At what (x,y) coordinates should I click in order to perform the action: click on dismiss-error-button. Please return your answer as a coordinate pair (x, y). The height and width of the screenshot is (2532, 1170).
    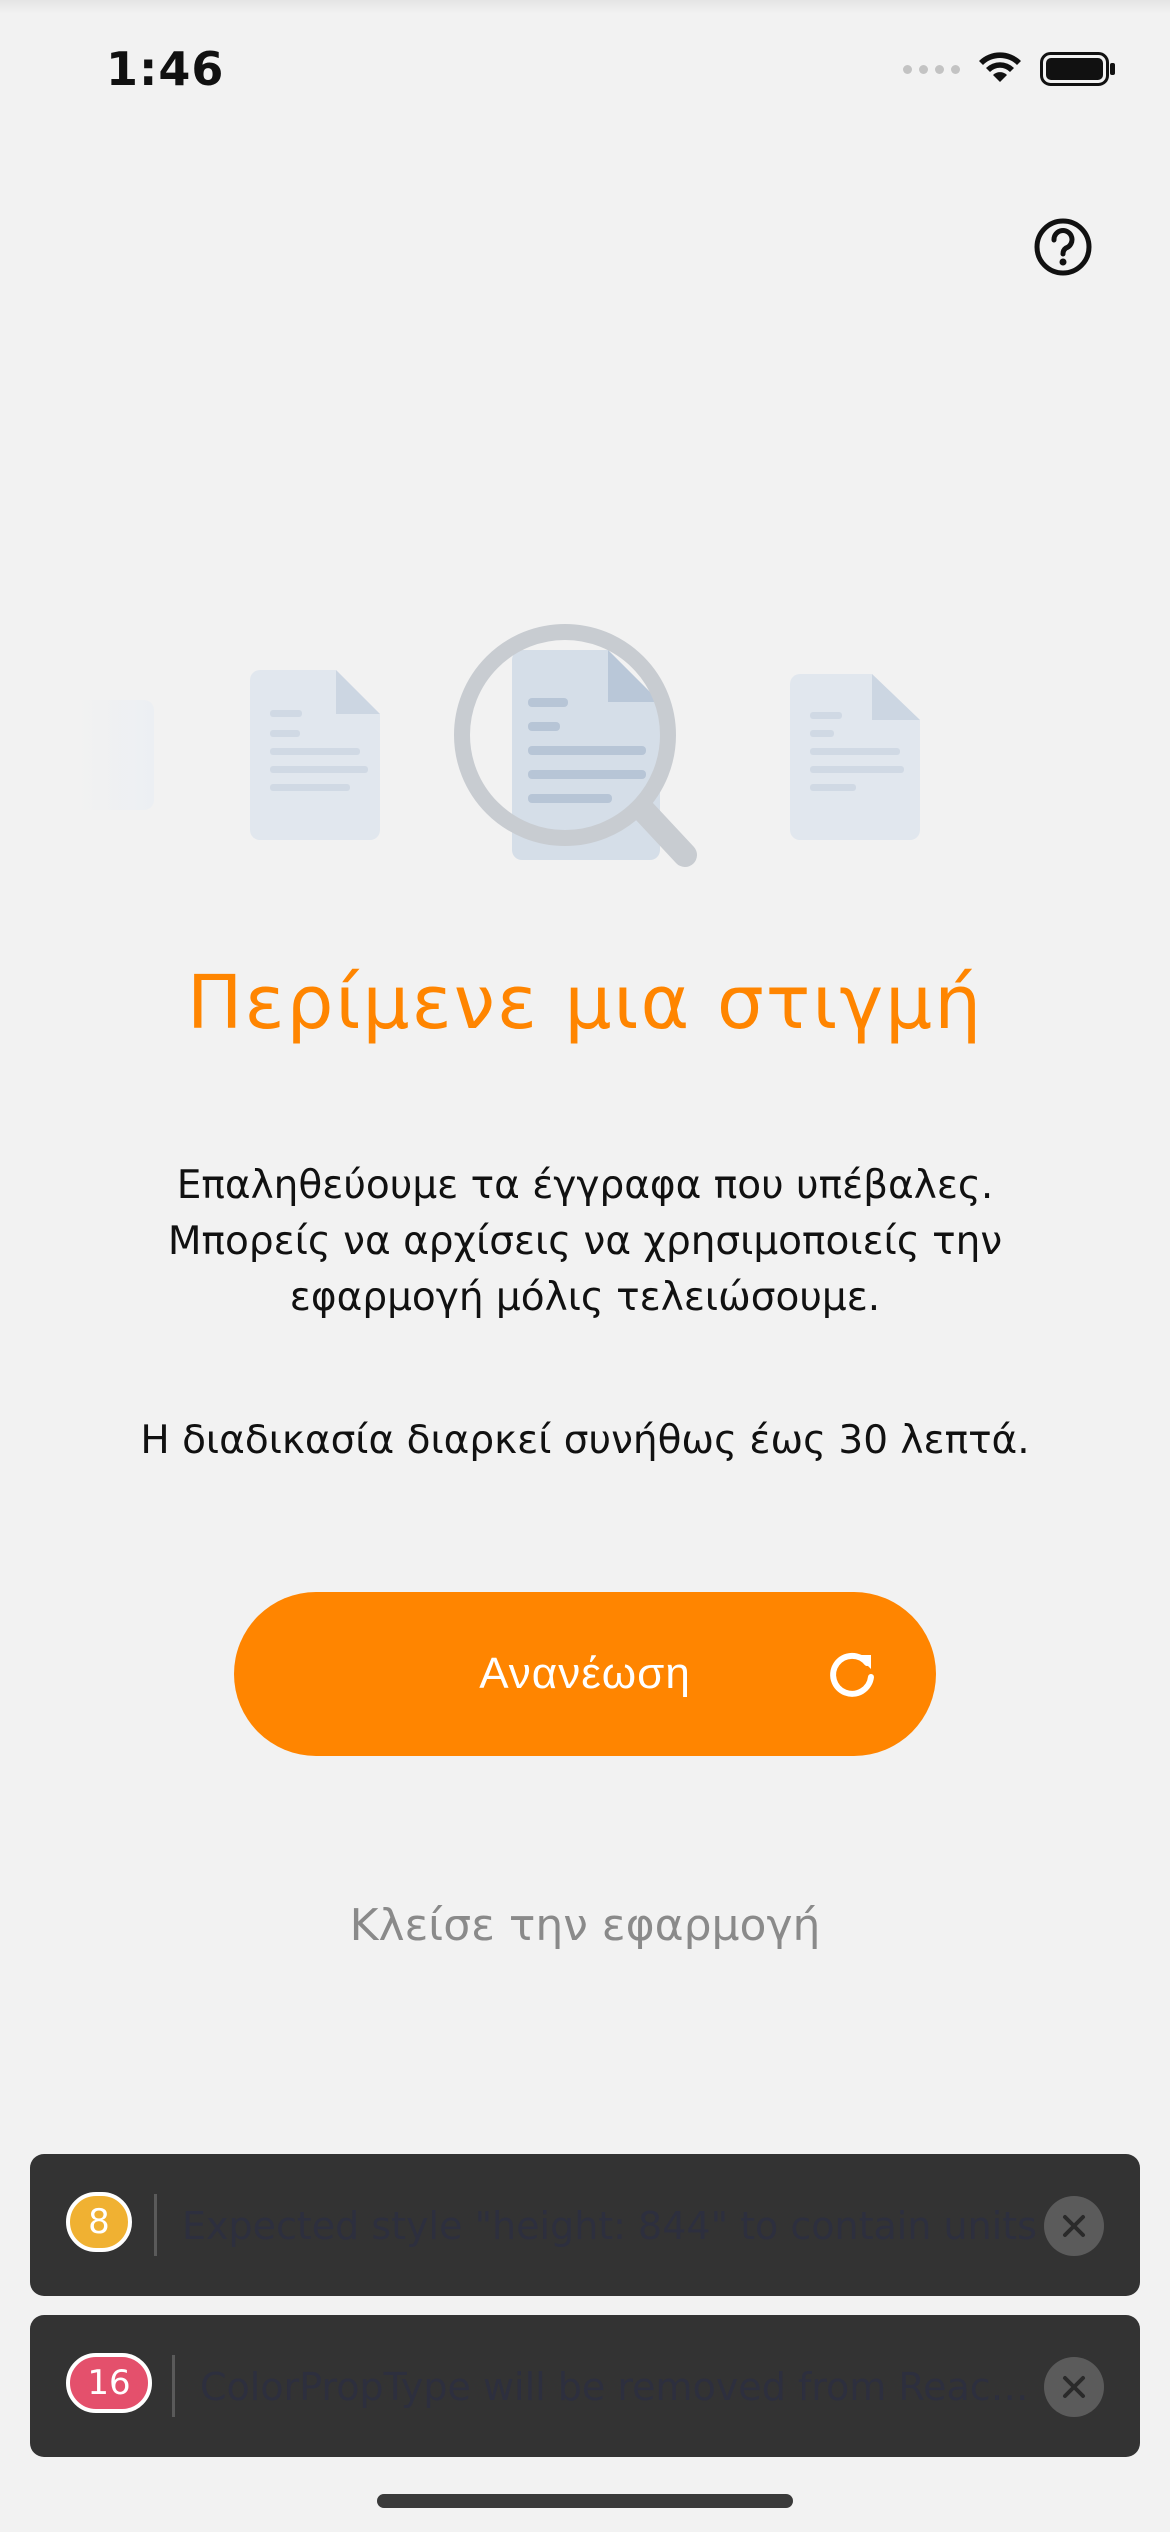
    Looking at the image, I should click on (1074, 2387).